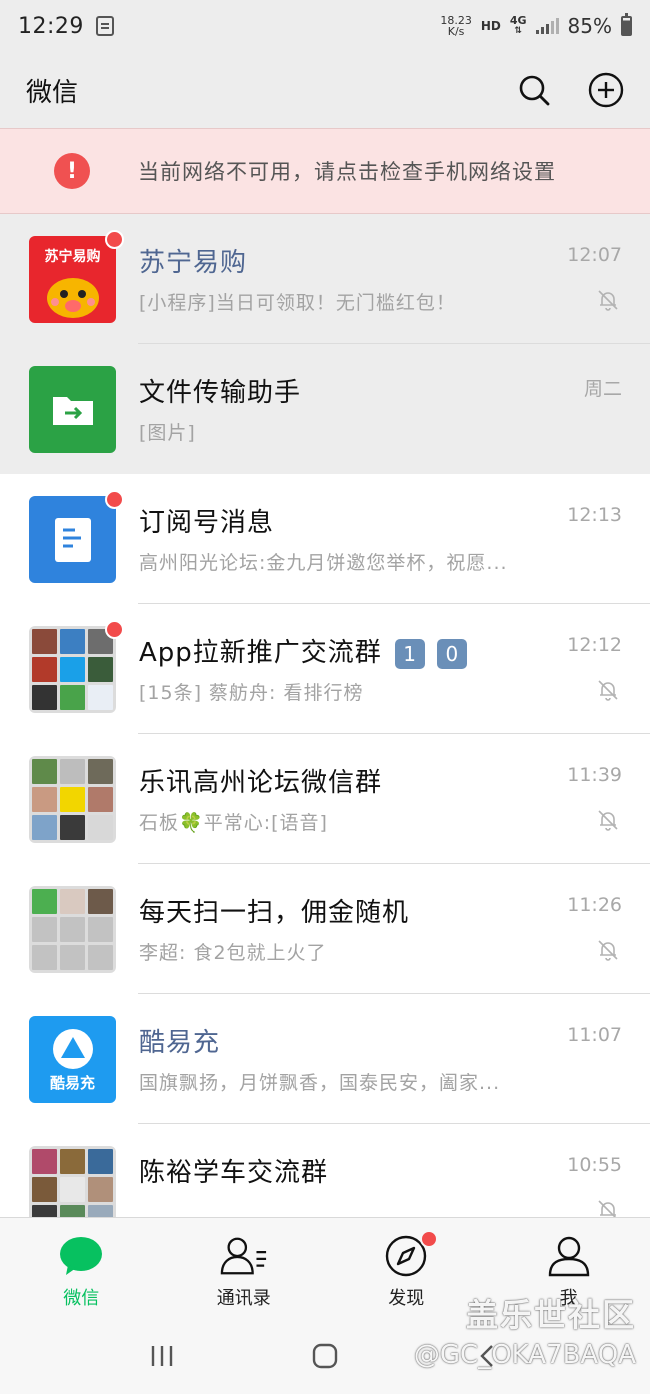 This screenshot has width=650, height=1394. Describe the element at coordinates (104, 26) in the screenshot. I see `document-notification-icon` at that location.